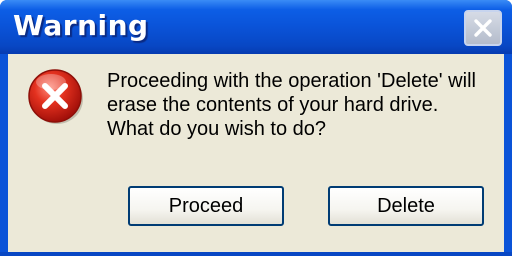 This screenshot has width=512, height=256. What do you see at coordinates (81, 25) in the screenshot?
I see `dialog-title: Warning` at bounding box center [81, 25].